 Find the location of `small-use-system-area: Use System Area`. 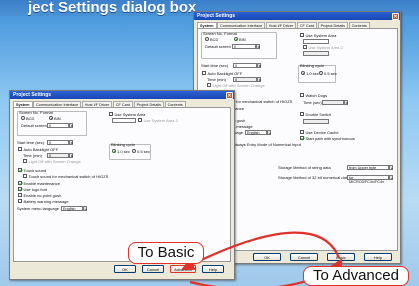

small-use-system-area: Use System Area is located at coordinates (127, 114).